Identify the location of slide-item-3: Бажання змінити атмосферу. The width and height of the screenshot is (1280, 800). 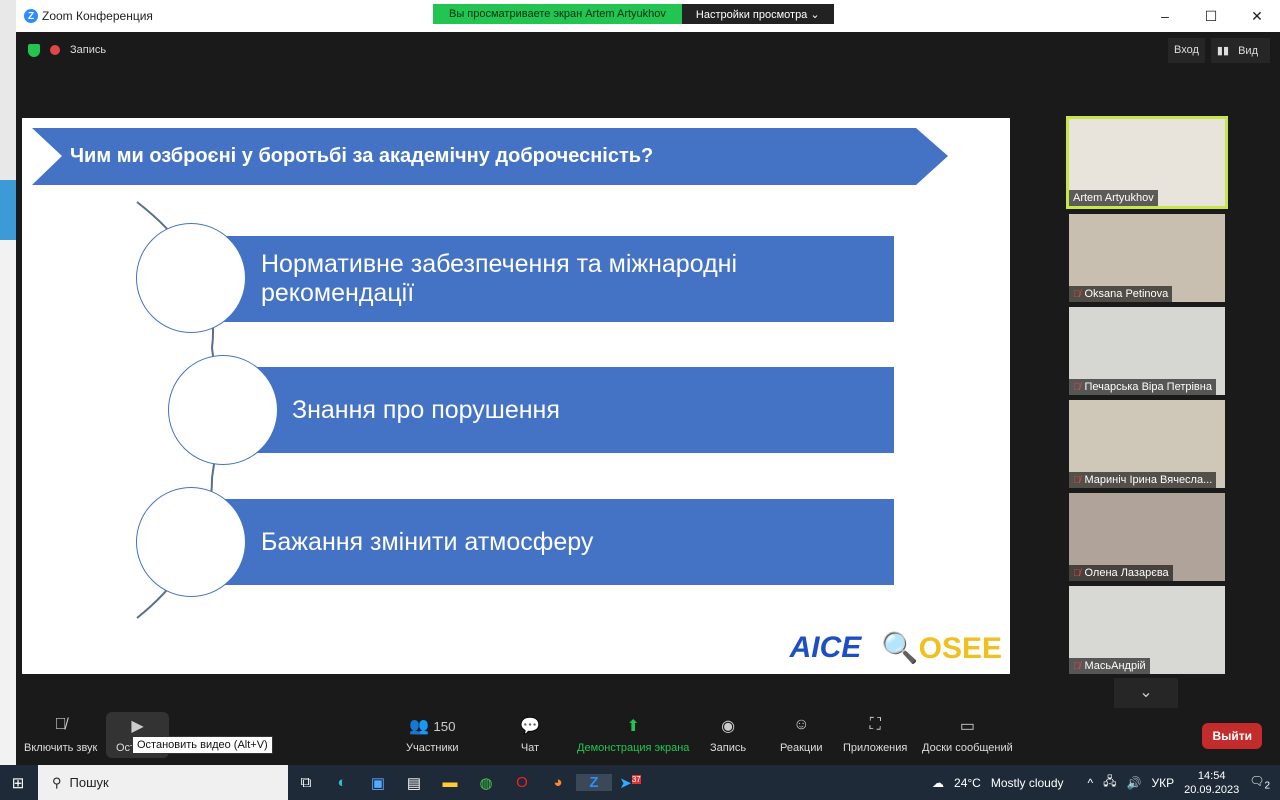
(553, 542).